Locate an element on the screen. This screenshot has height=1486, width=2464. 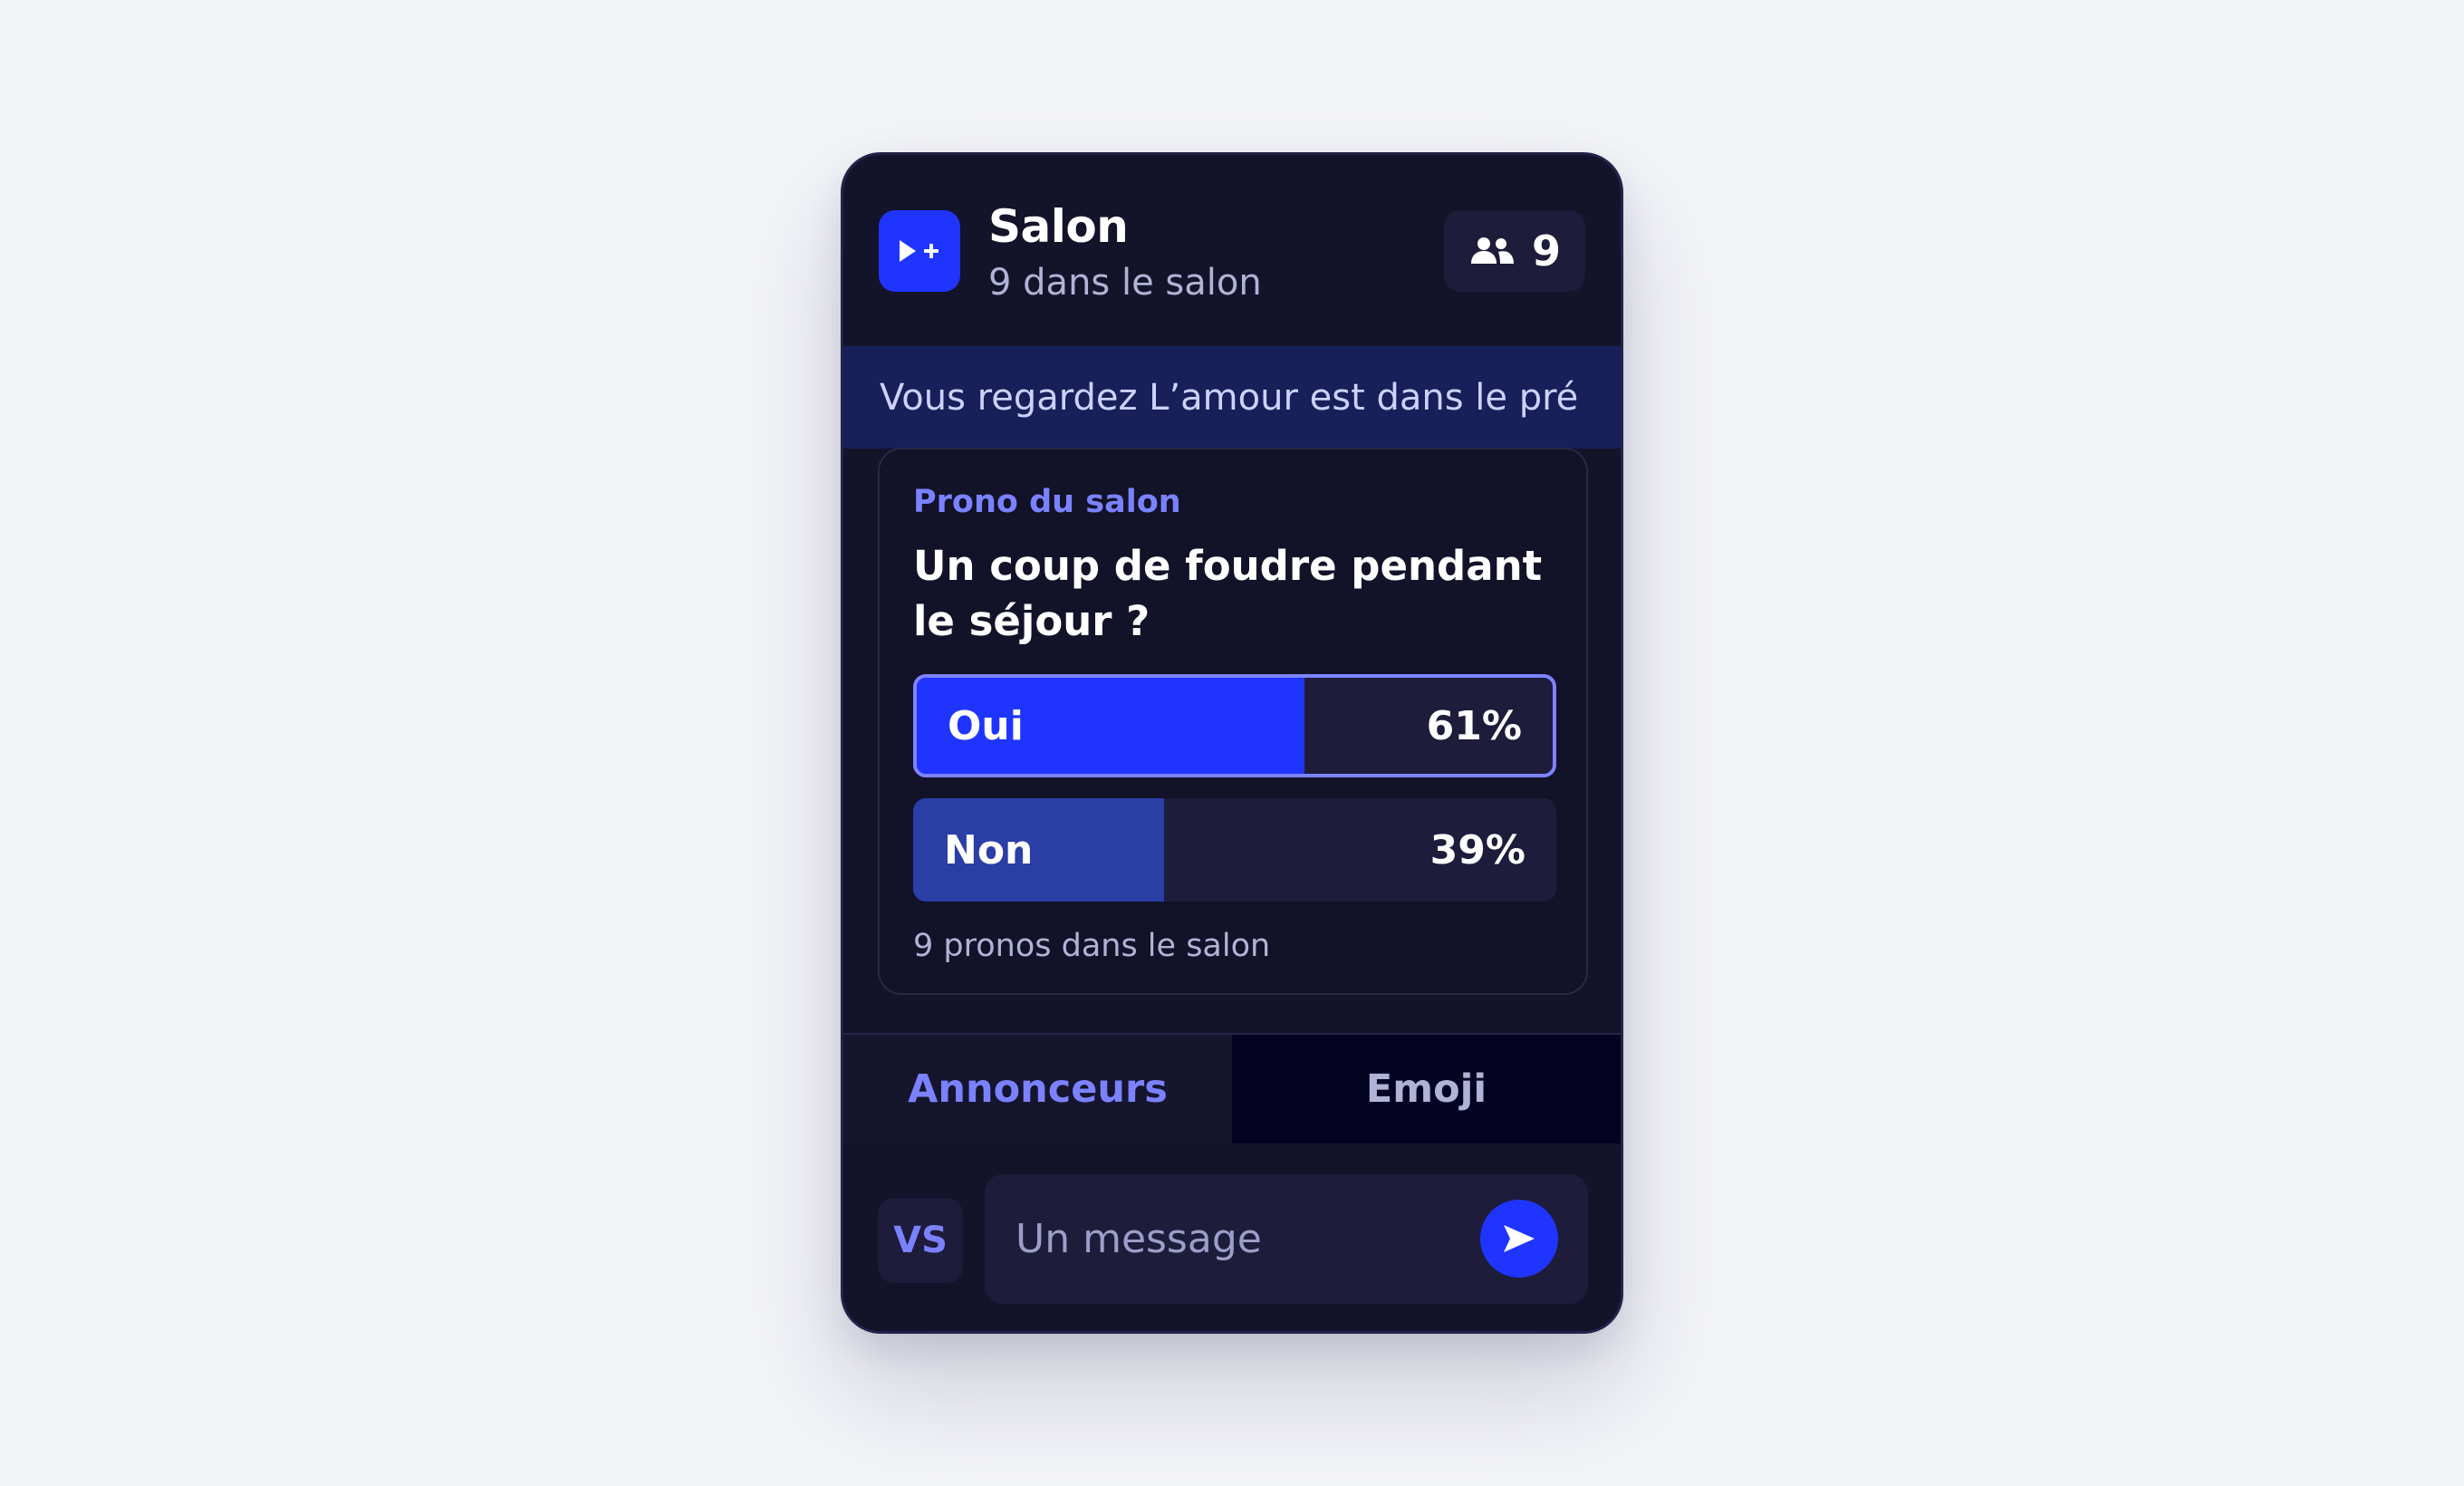
tab-emoji: Emoji is located at coordinates (1426, 1089).